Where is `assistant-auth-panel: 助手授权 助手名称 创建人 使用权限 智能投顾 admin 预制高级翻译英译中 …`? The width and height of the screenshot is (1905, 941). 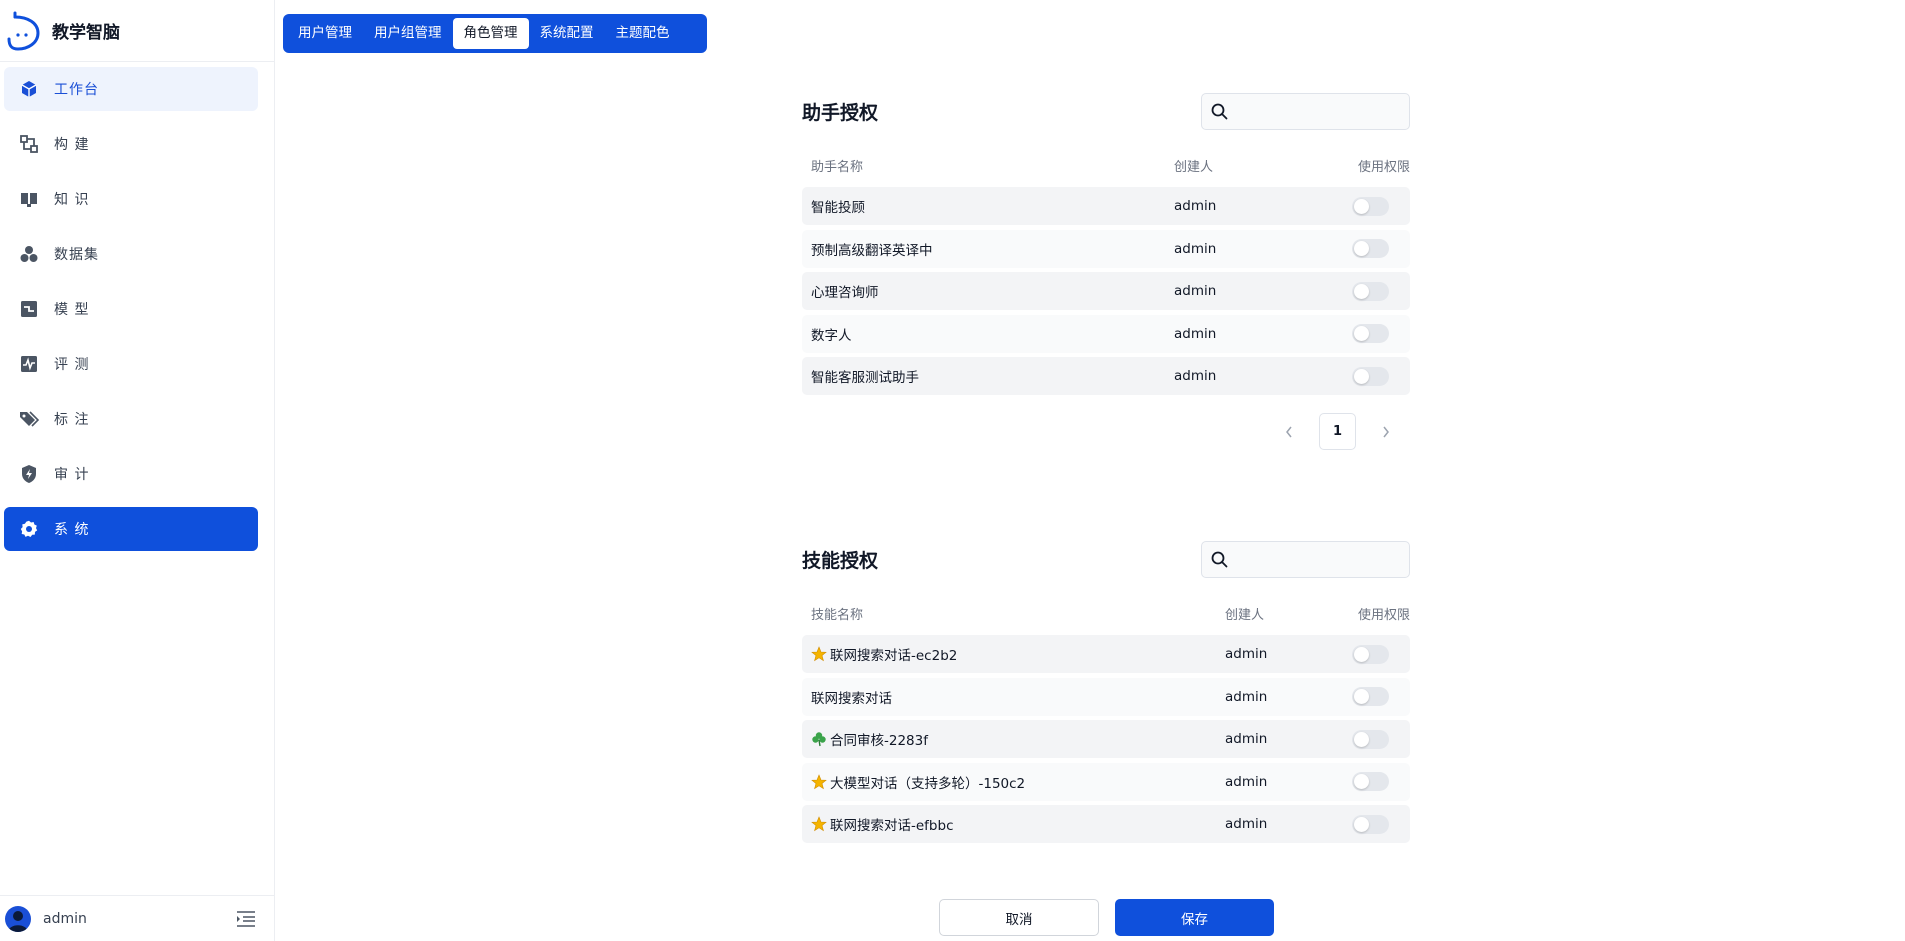
assistant-auth-panel: 助手授权 助手名称 创建人 使用权限 智能投顾 admin 预制高级翻译英译中 … is located at coordinates (1106, 271).